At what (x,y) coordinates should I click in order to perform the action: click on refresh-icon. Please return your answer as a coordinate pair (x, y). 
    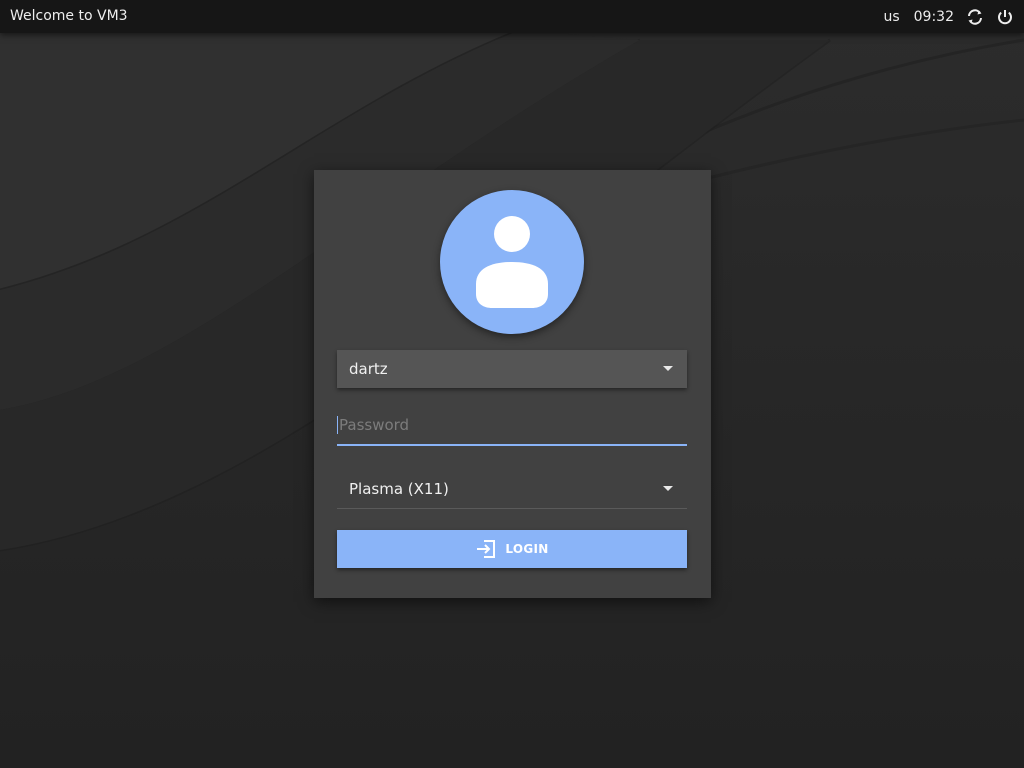
    Looking at the image, I should click on (975, 17).